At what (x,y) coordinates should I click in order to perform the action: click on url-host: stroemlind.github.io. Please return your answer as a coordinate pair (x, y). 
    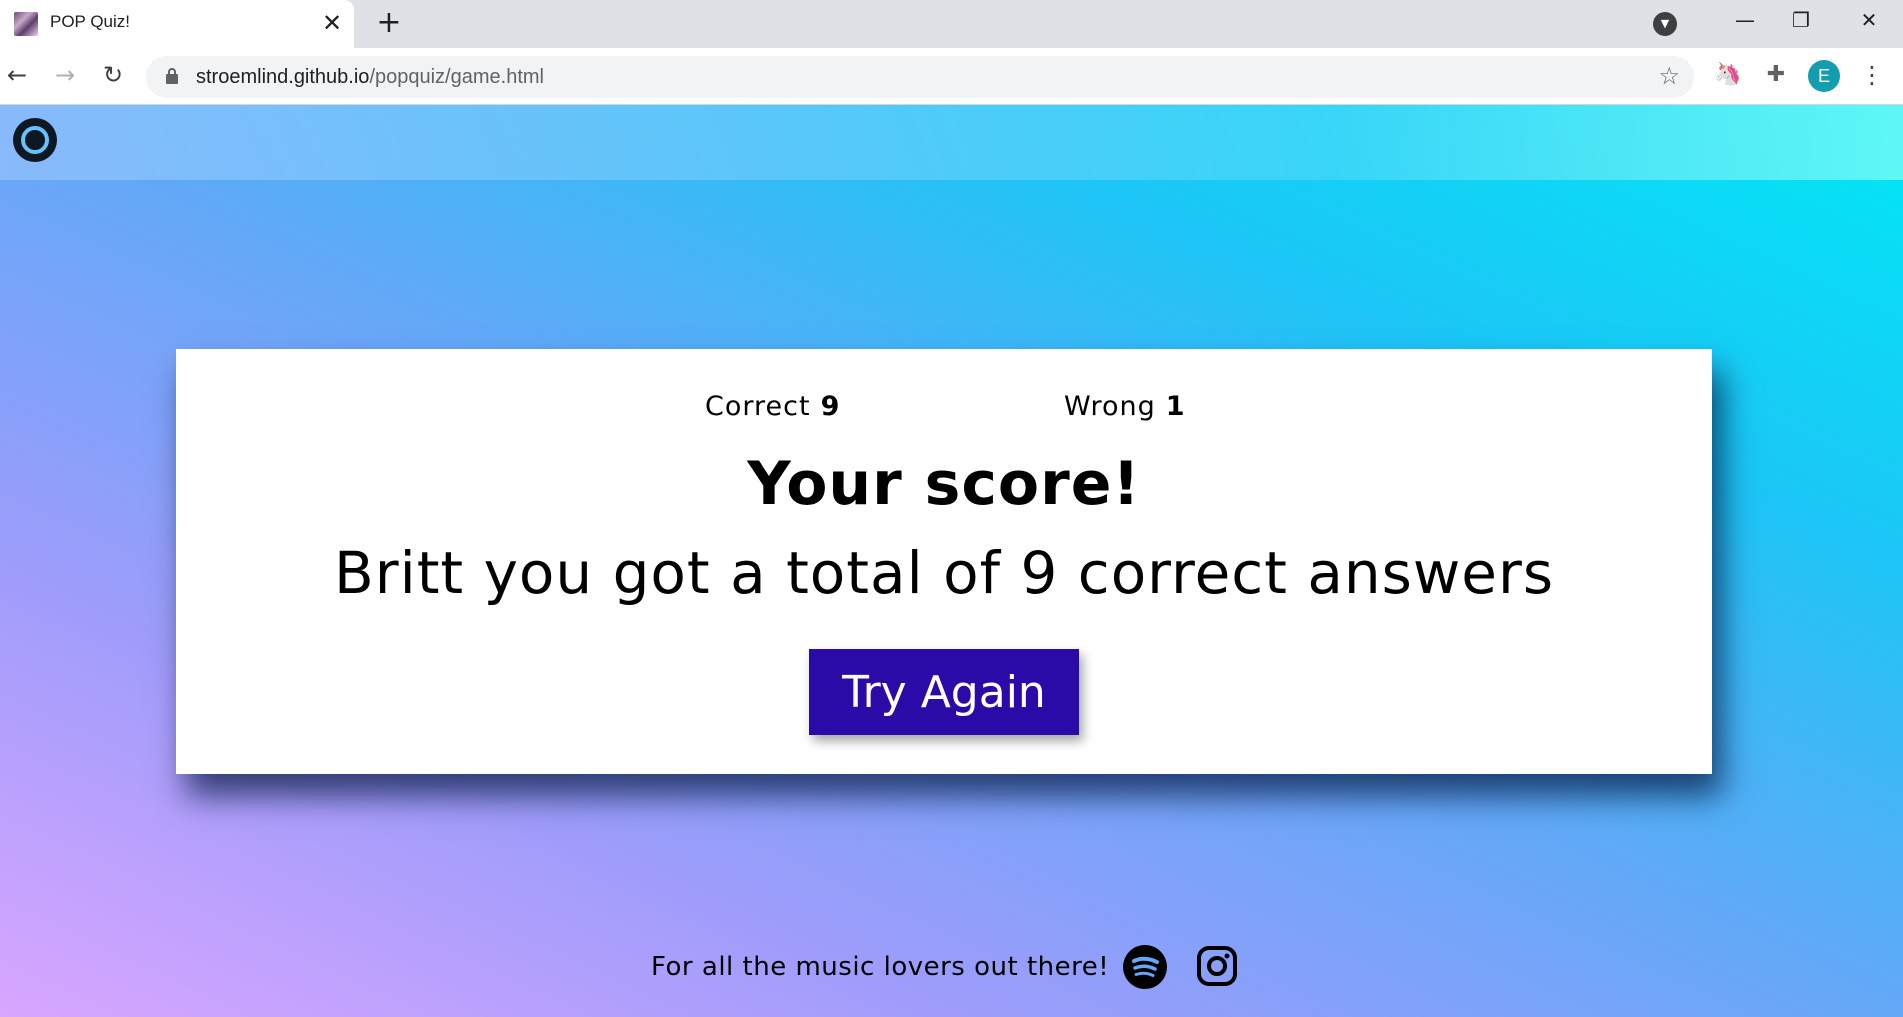
    Looking at the image, I should click on (283, 77).